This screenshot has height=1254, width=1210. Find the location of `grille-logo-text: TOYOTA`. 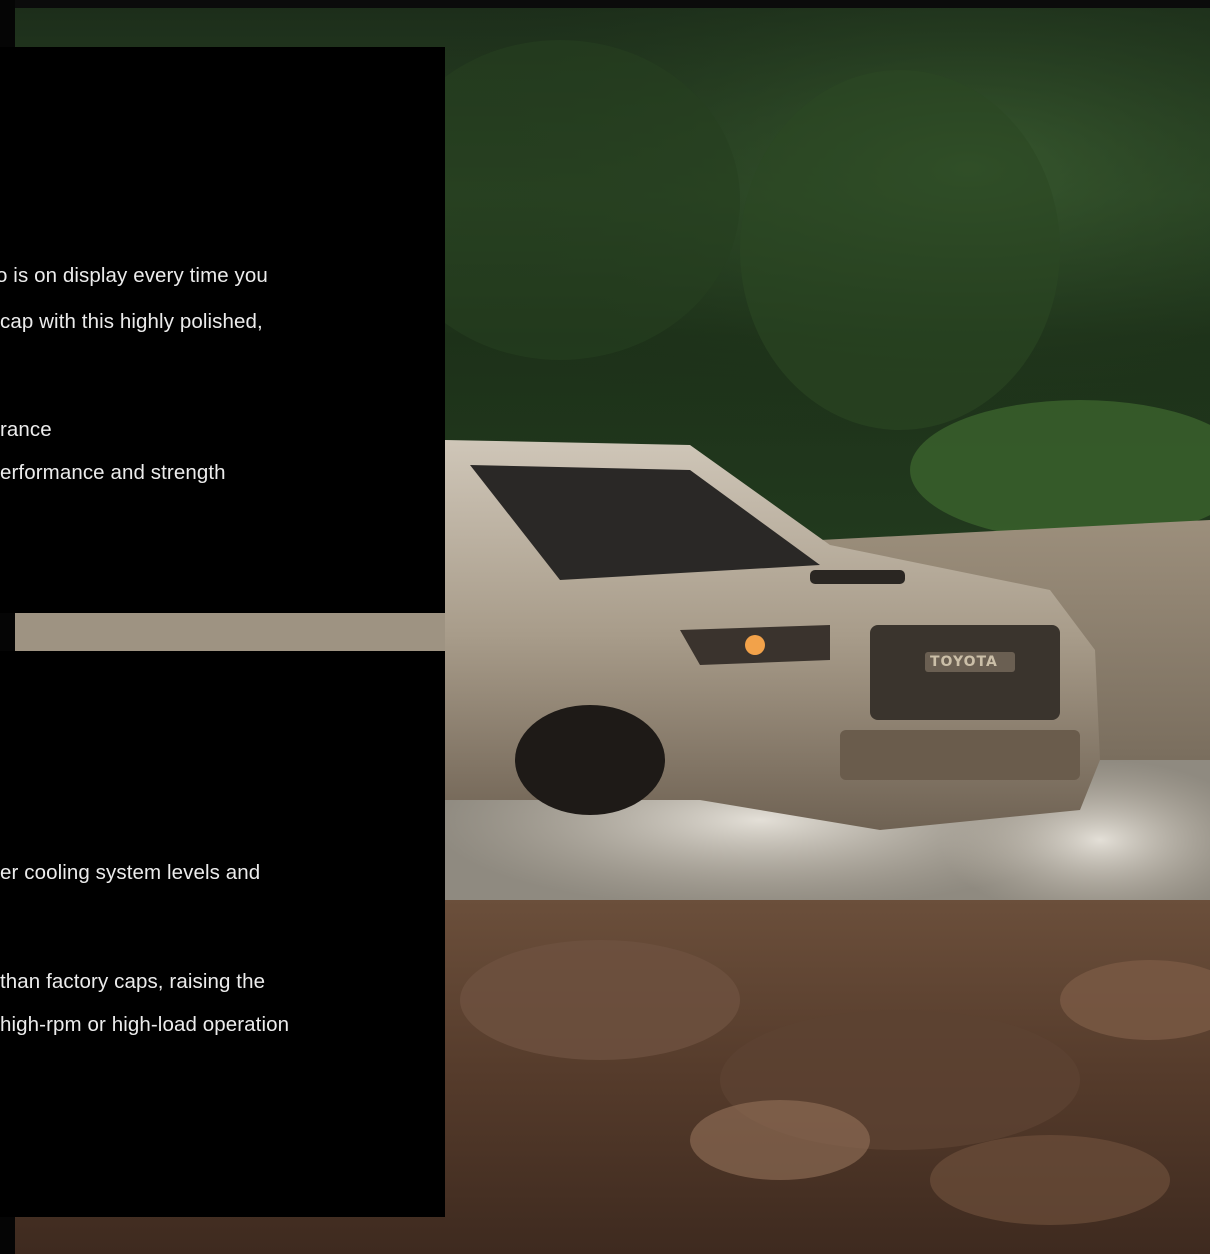

grille-logo-text: TOYOTA is located at coordinates (964, 662).